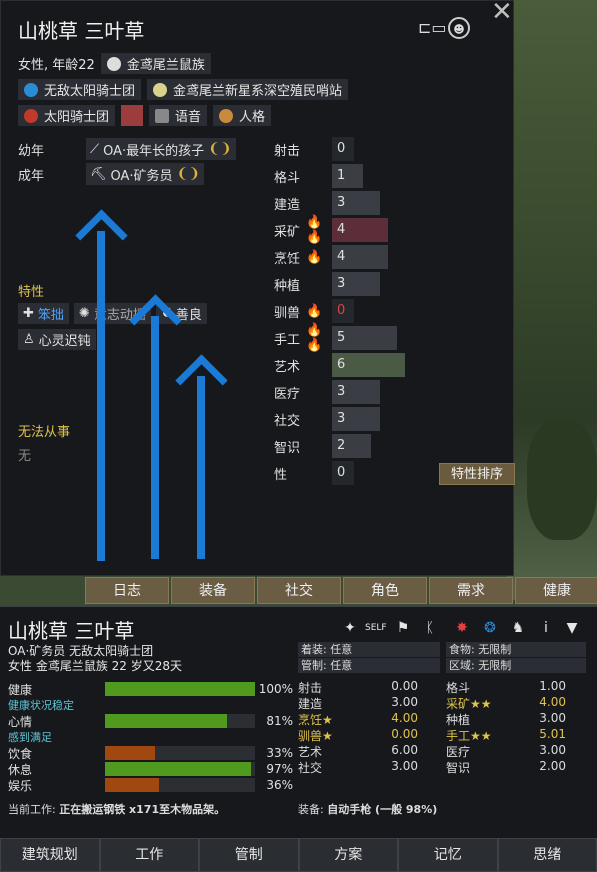 The image size is (597, 872). I want to click on tab-needs: 需求, so click(471, 590).